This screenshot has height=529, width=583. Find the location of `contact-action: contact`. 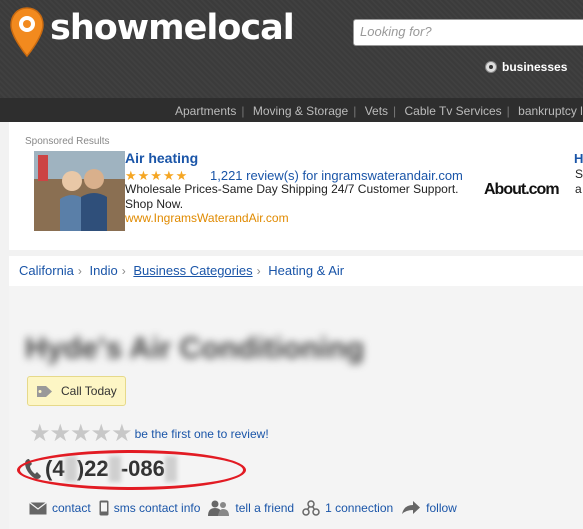

contact-action: contact is located at coordinates (60, 508).